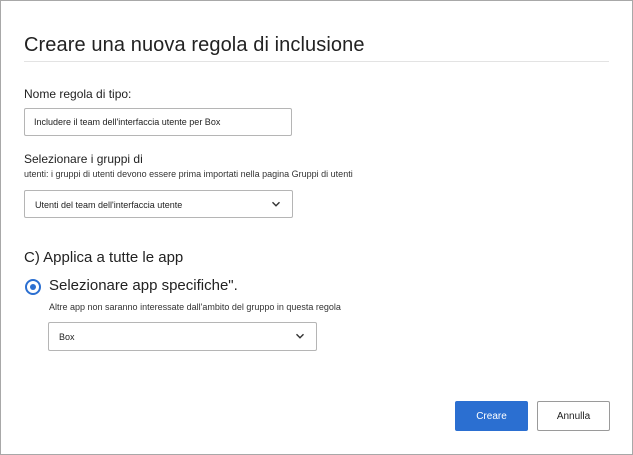 The width and height of the screenshot is (633, 455). What do you see at coordinates (78, 94) in the screenshot?
I see `rule-name-label: Nome regola di tipo:` at bounding box center [78, 94].